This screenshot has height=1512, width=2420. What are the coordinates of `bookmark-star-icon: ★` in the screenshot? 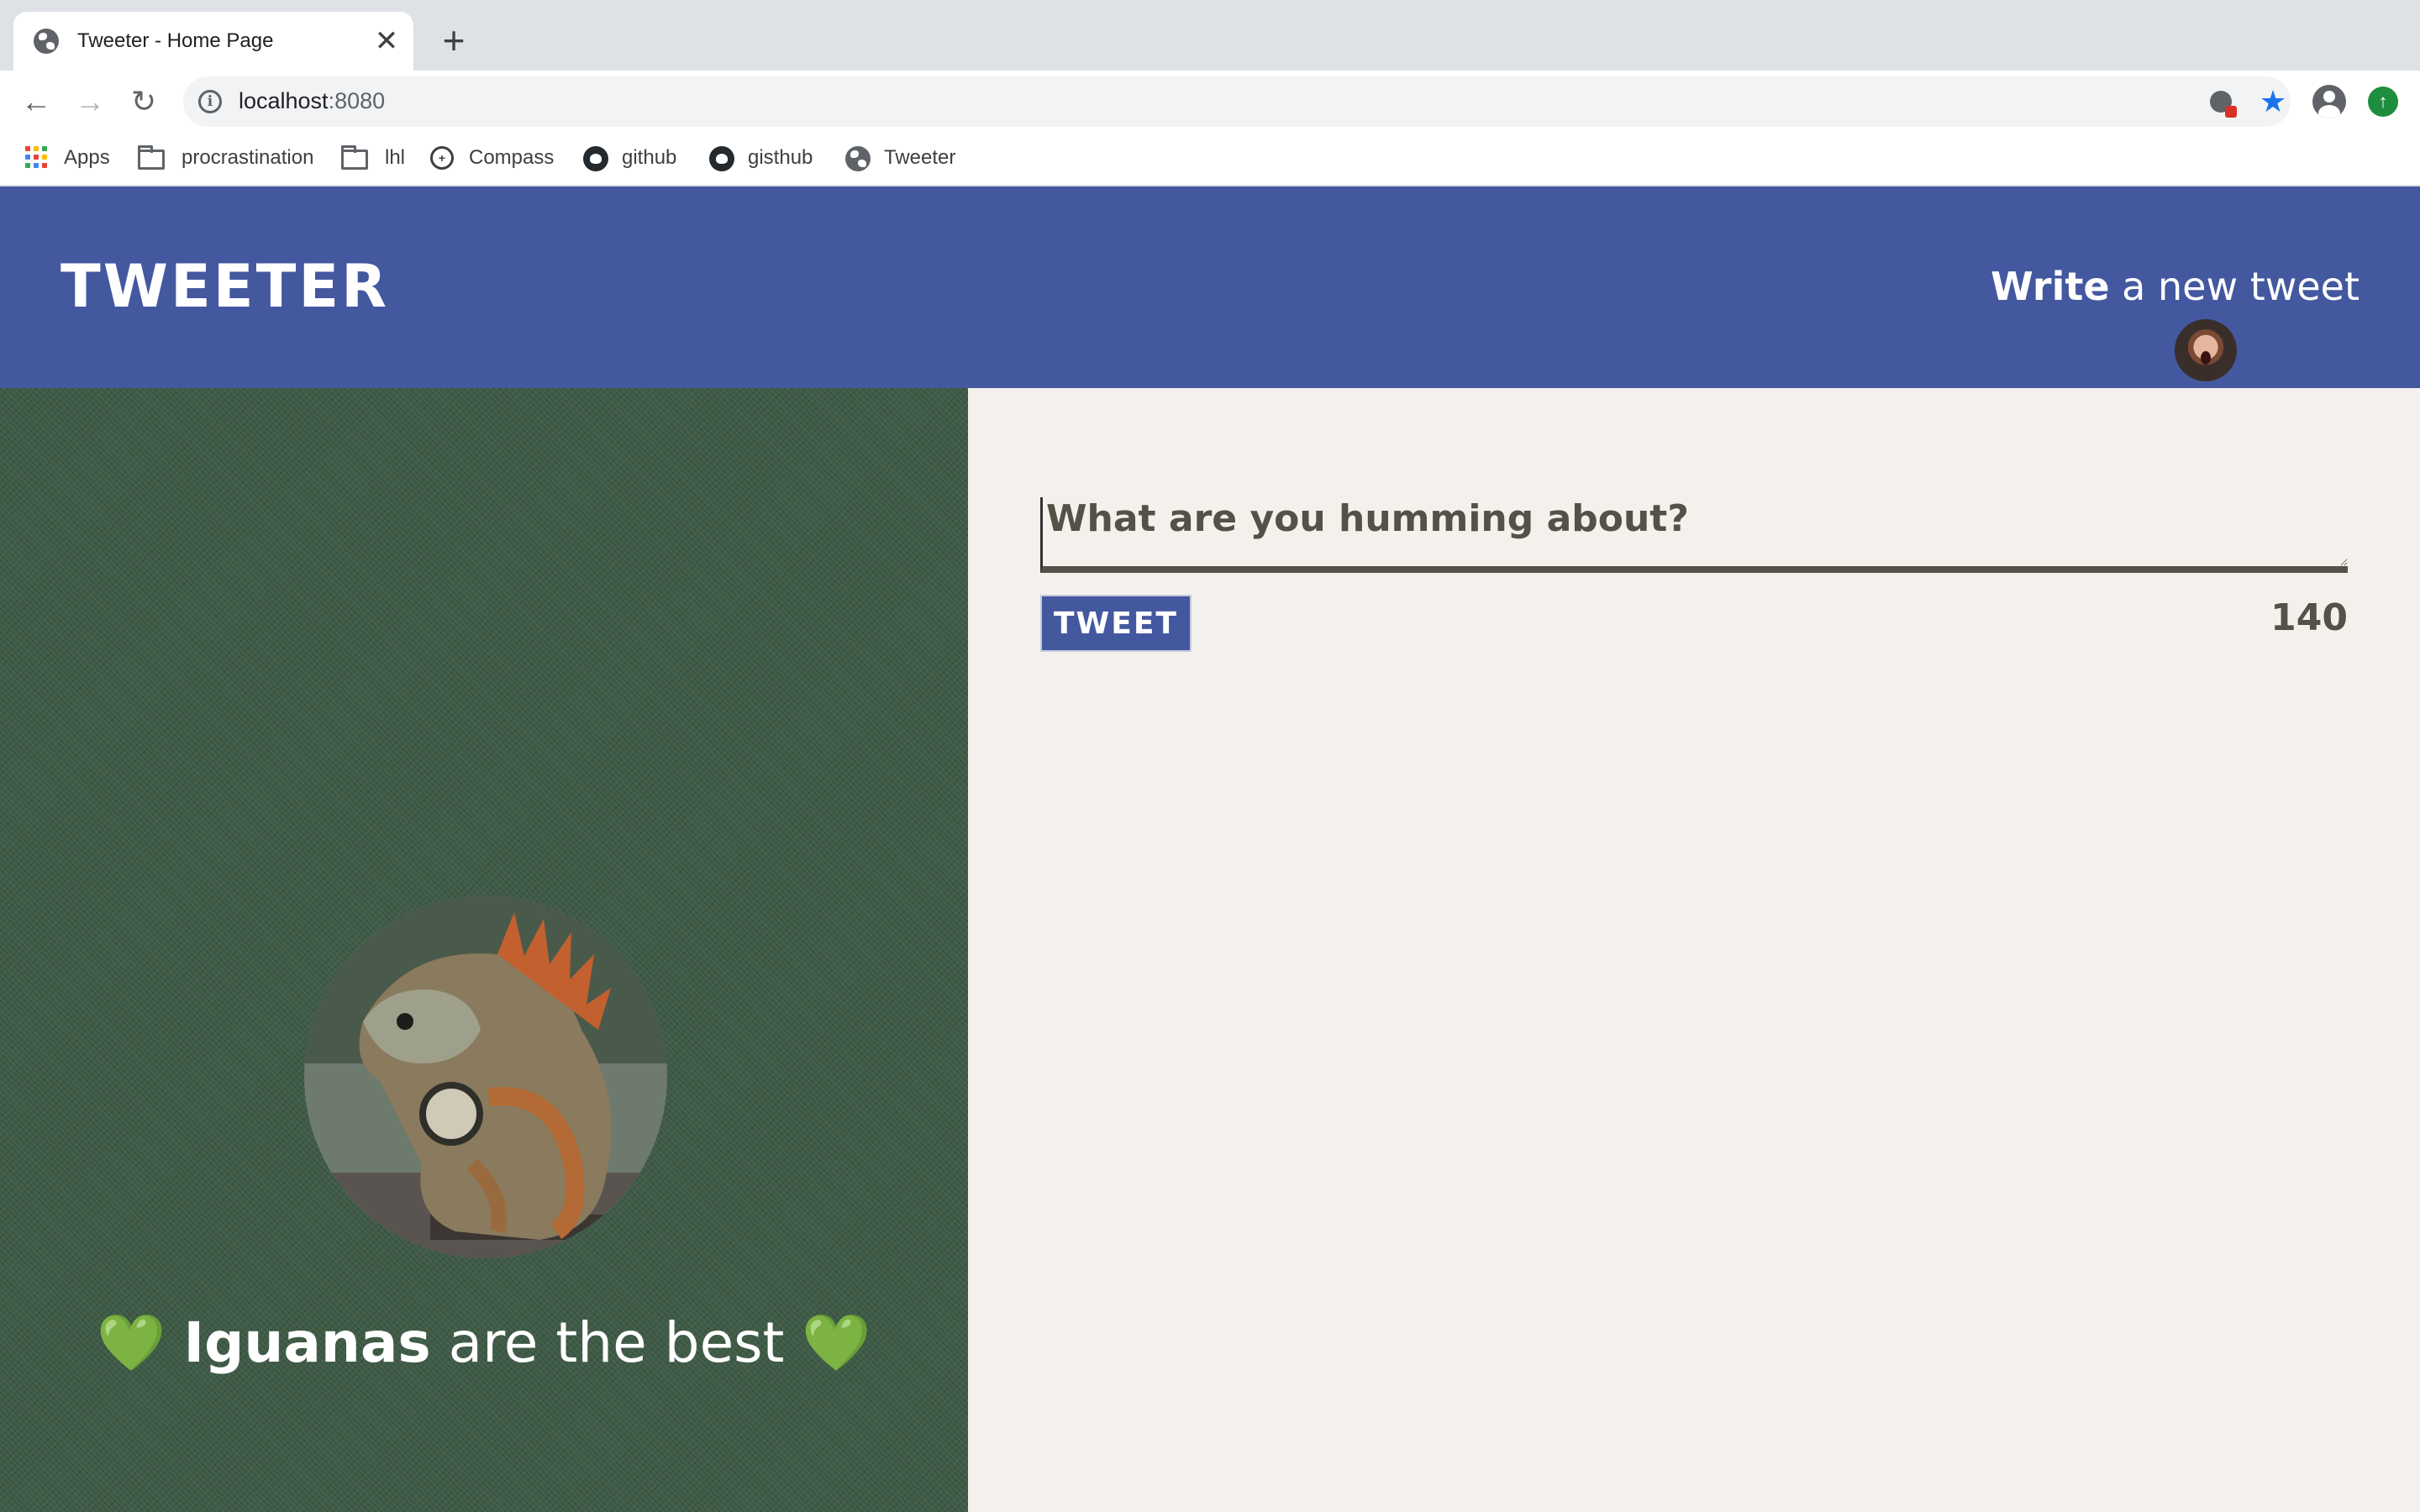 It's located at (2273, 101).